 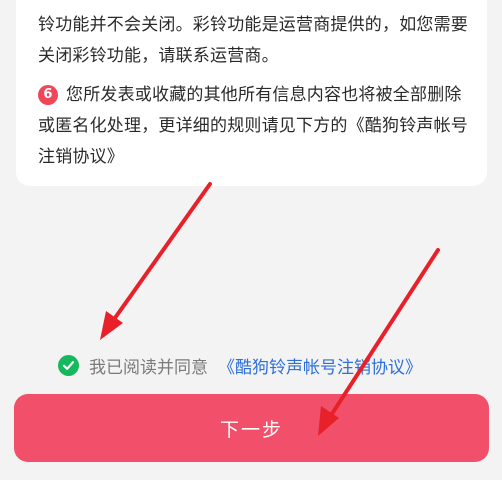 I want to click on agreement-row: 我已阅读并同意 《酷狗铃声帐号注销协议》, so click(x=240, y=365).